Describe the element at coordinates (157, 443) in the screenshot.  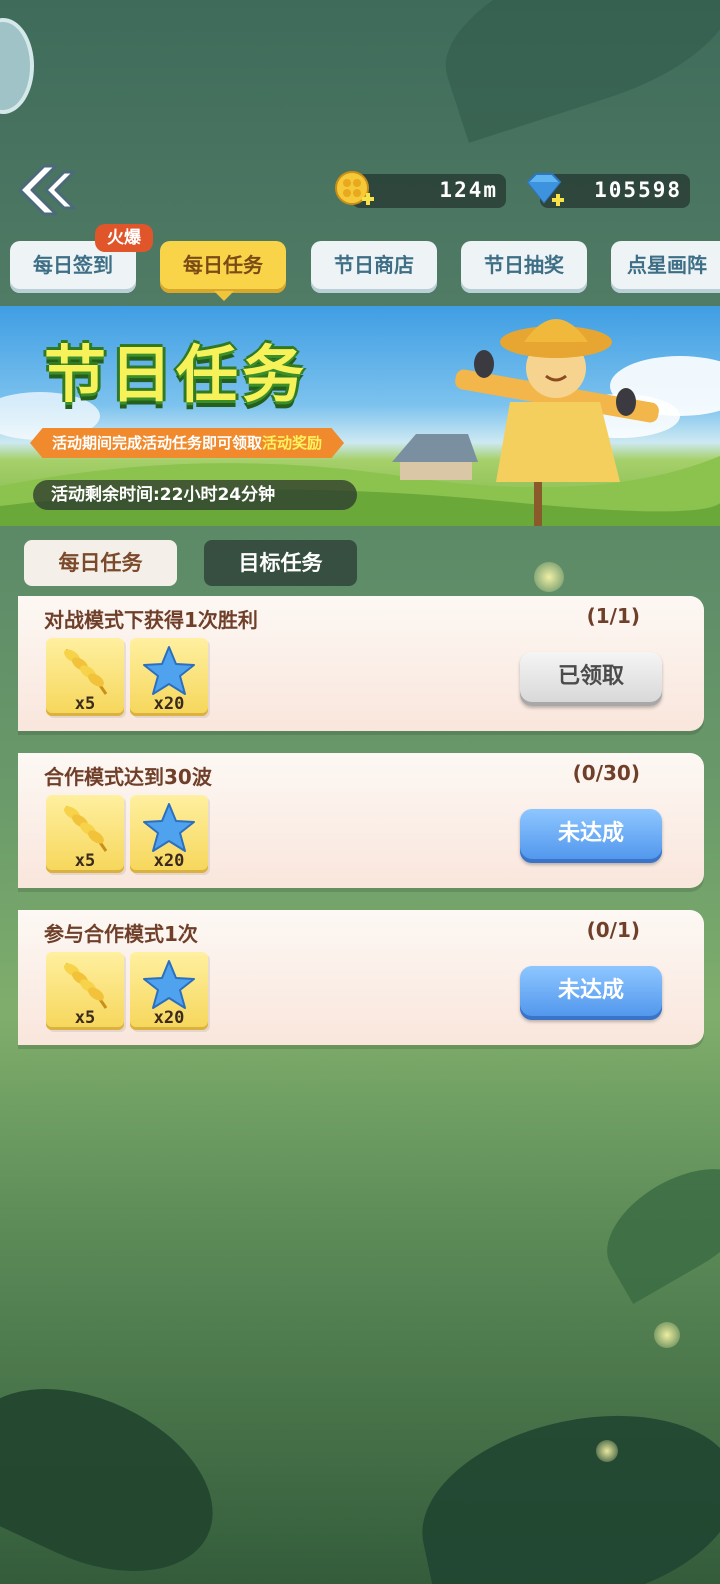
I see `banner-subtitle-text: 活动期间完成活动任务即可领取` at that location.